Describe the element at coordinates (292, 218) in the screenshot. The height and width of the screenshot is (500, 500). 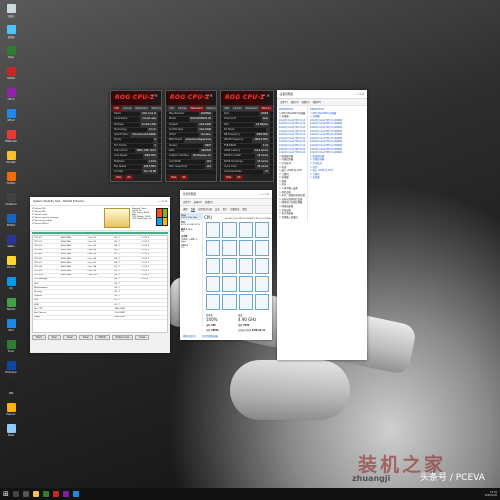
I see `tree-item: > 音频输入和输出` at that location.